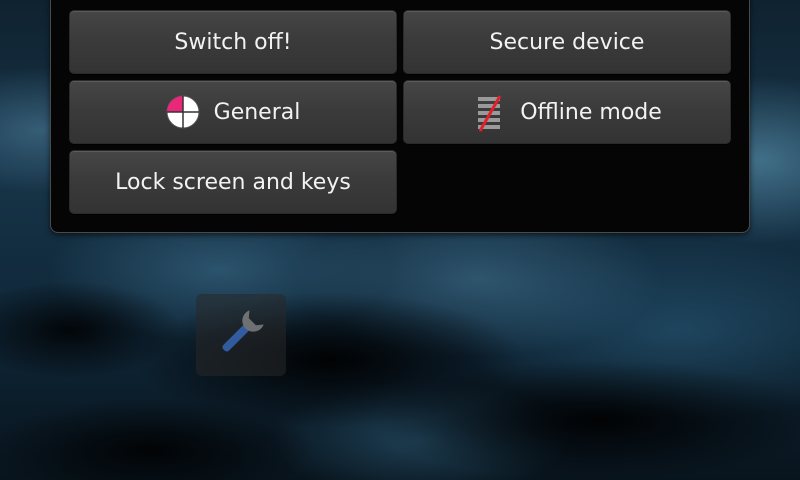 The image size is (800, 480). I want to click on general-profile-button: General, so click(233, 112).